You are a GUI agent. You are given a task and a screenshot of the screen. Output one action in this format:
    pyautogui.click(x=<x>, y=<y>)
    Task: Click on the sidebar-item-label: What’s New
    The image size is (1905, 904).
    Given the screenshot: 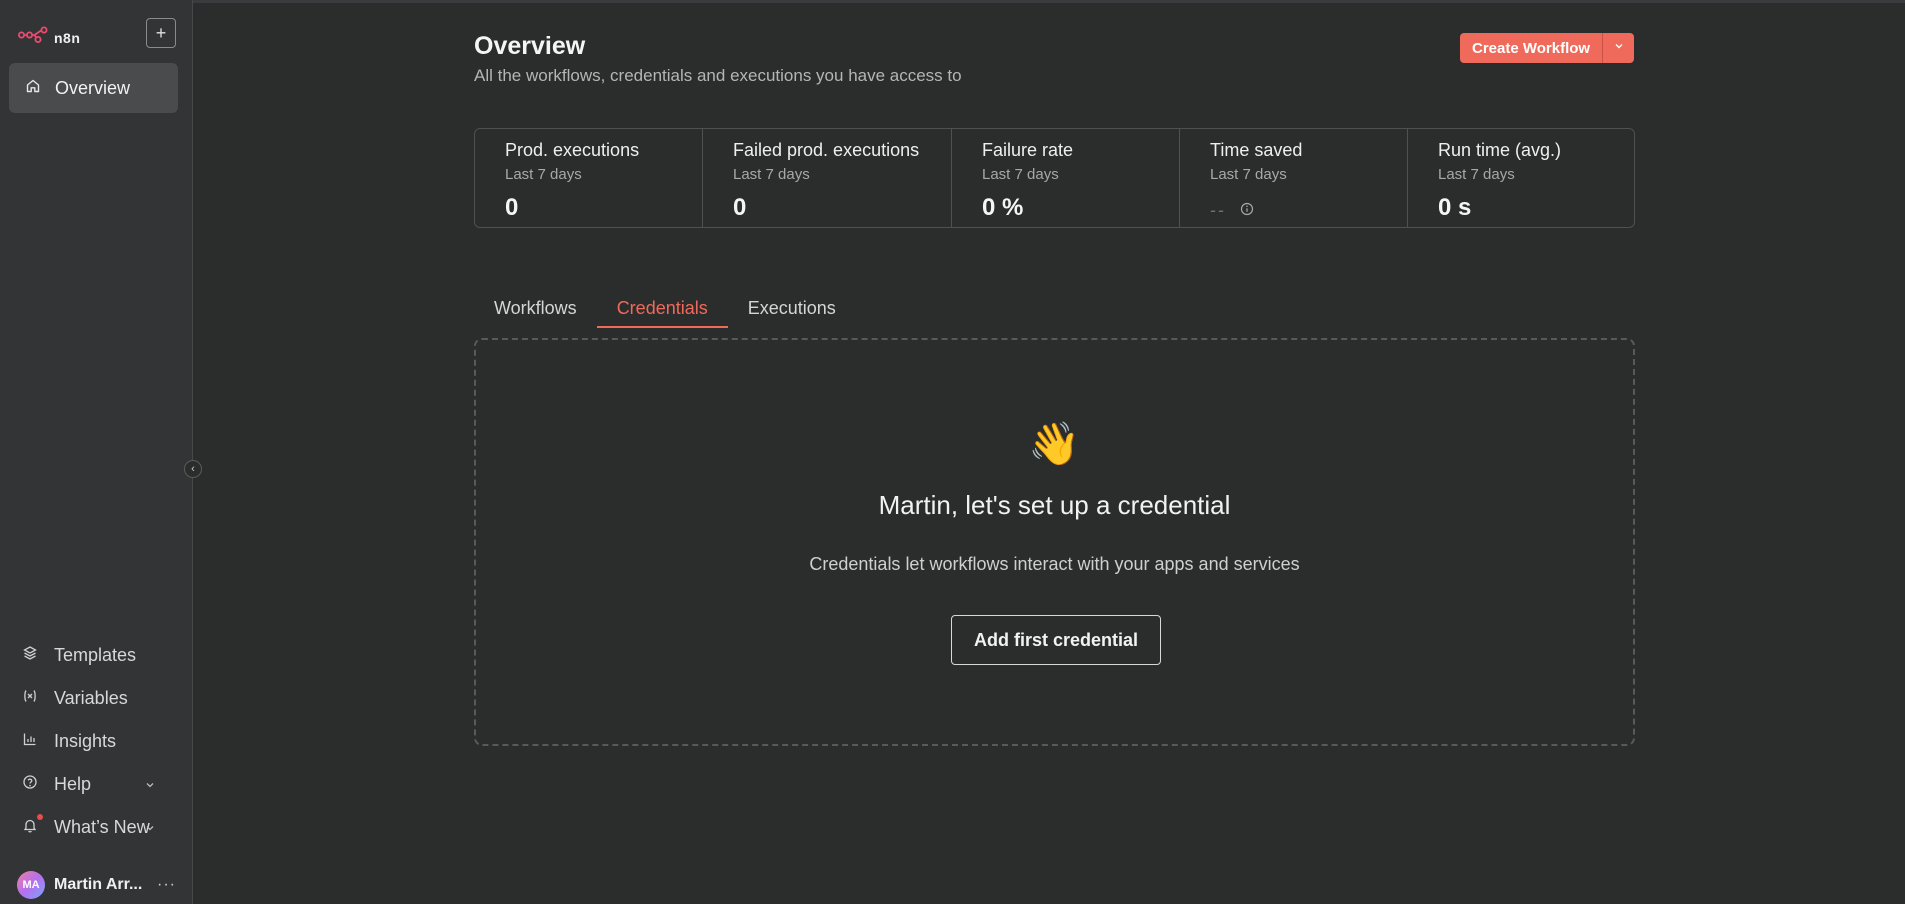 What is the action you would take?
    pyautogui.click(x=102, y=827)
    